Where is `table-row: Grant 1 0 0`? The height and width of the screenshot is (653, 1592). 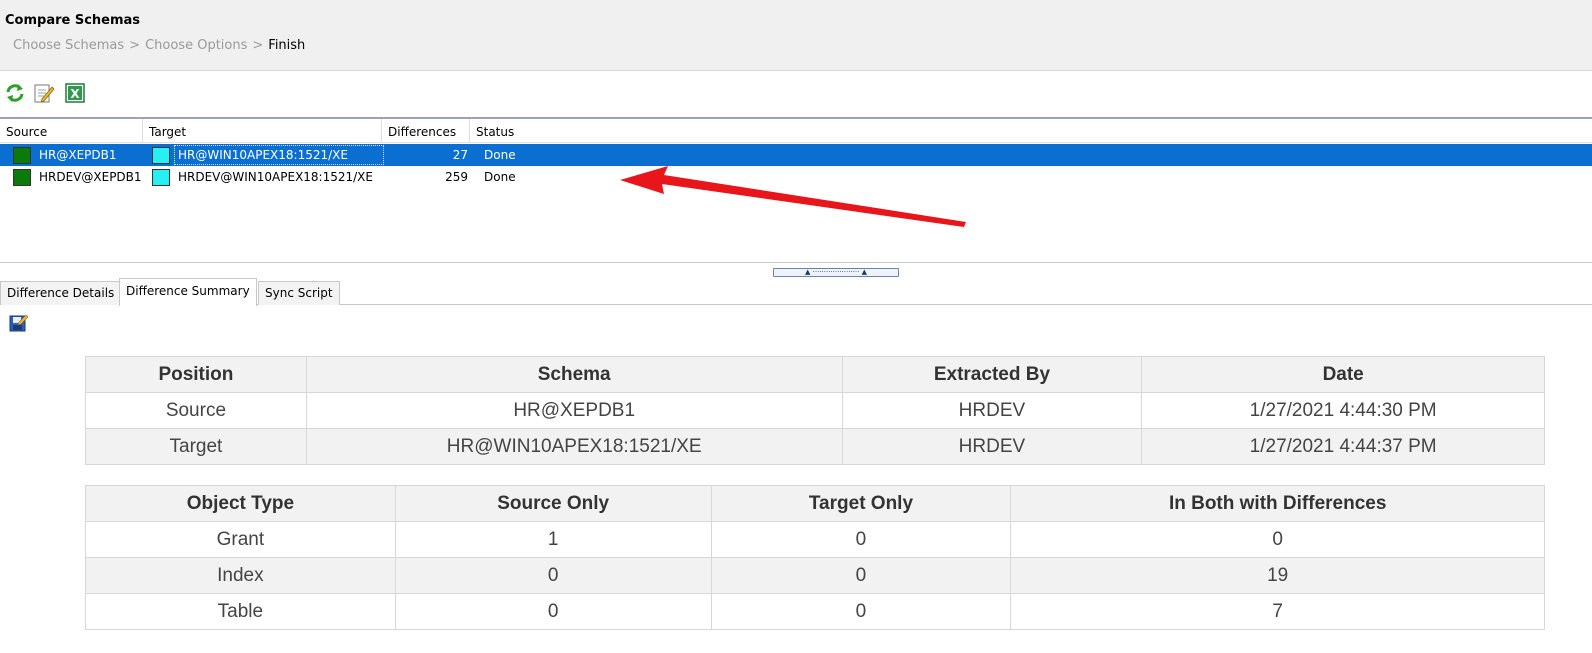 table-row: Grant 1 0 0 is located at coordinates (815, 539).